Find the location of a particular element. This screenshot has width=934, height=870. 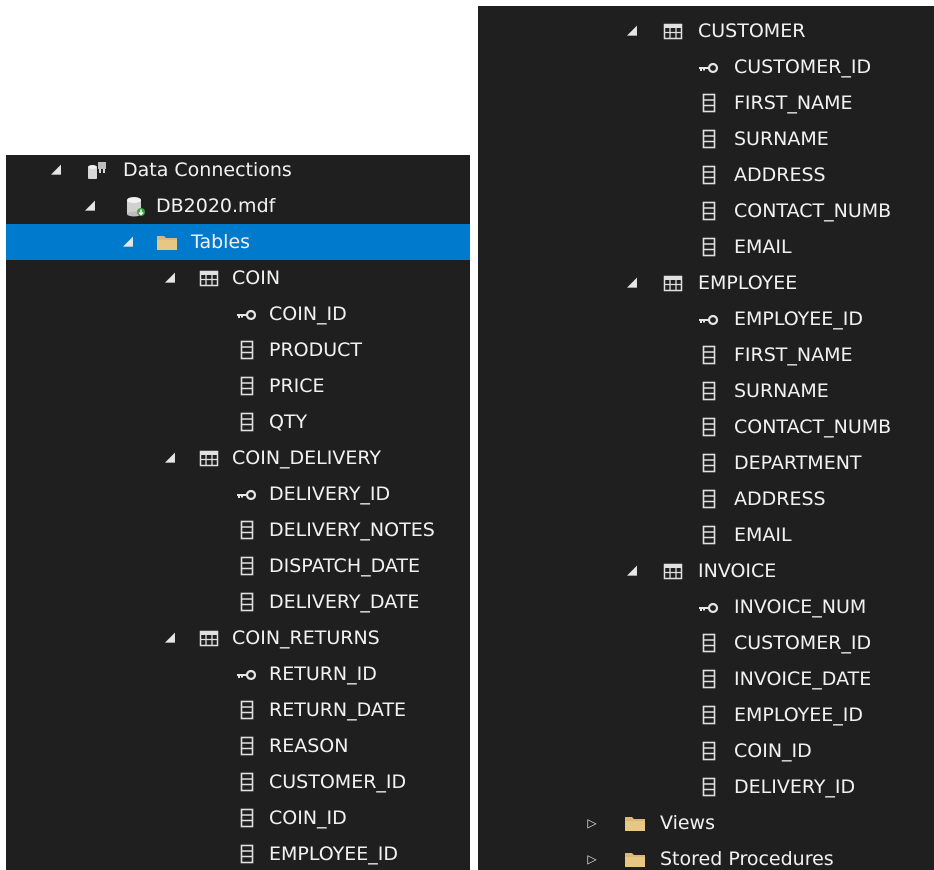

tree-item-column: INVOICE_DATE is located at coordinates (706, 679).